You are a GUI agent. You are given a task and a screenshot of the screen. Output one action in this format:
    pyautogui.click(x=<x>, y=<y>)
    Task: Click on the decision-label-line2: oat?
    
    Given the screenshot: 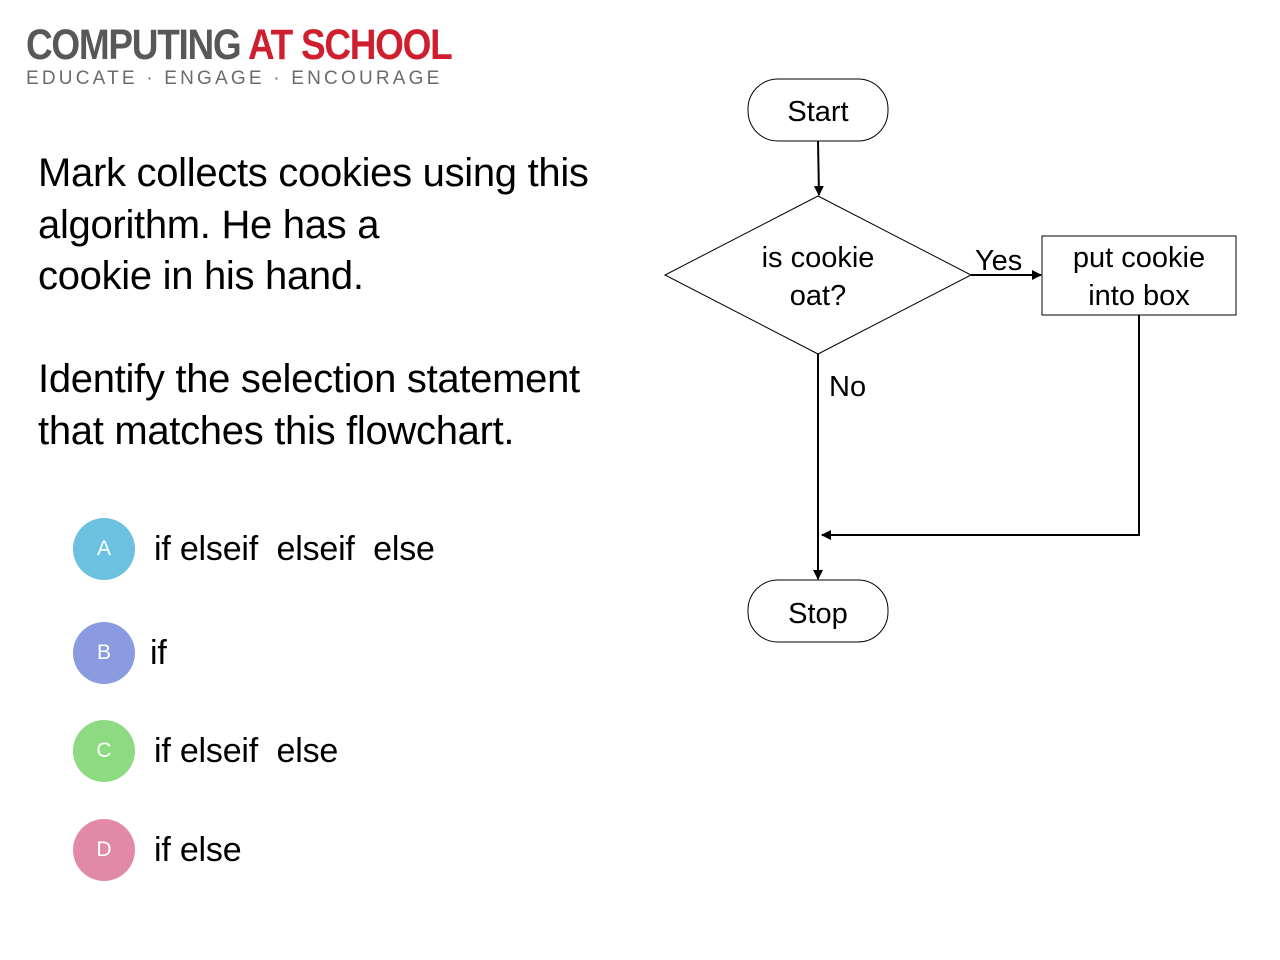 What is the action you would take?
    pyautogui.click(x=818, y=296)
    